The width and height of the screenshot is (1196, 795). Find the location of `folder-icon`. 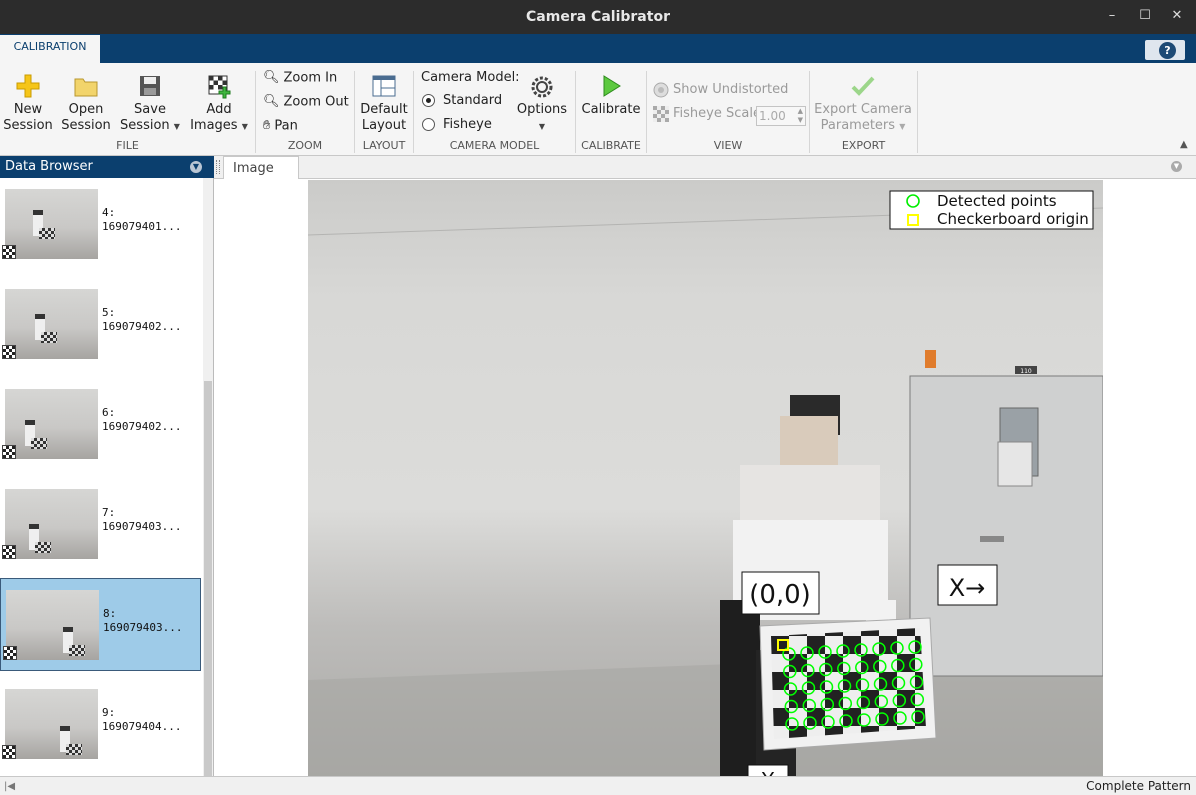

folder-icon is located at coordinates (86, 87).